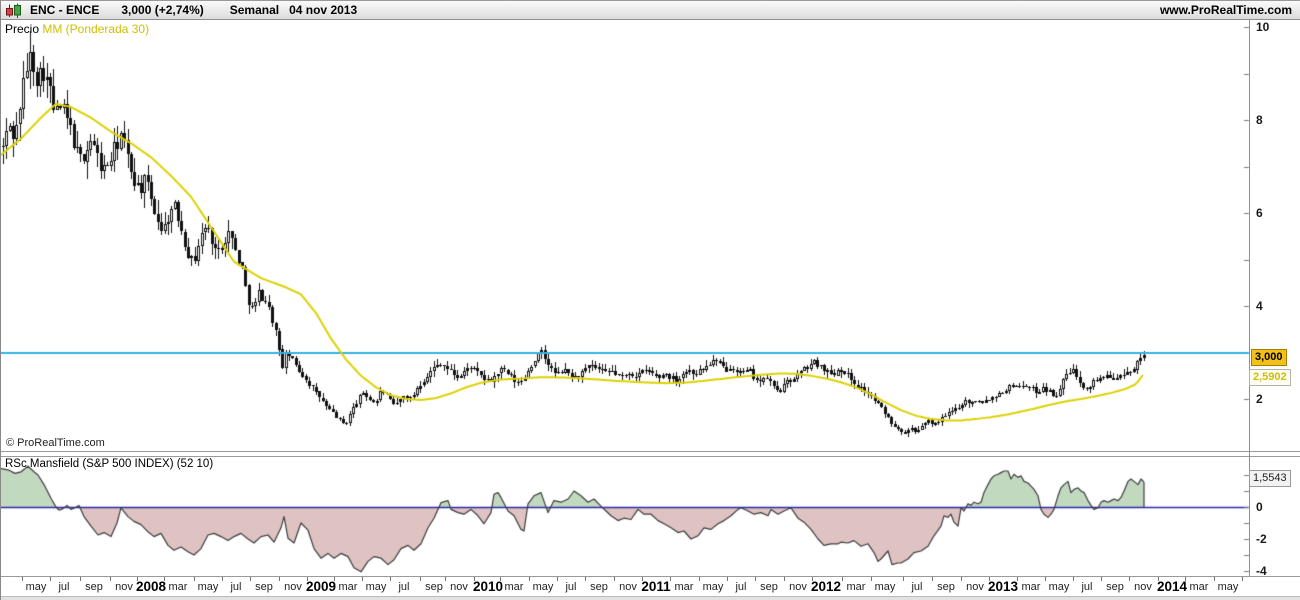  Describe the element at coordinates (1003, 586) in the screenshot. I see `x-axis-year-2013: 2013` at that location.